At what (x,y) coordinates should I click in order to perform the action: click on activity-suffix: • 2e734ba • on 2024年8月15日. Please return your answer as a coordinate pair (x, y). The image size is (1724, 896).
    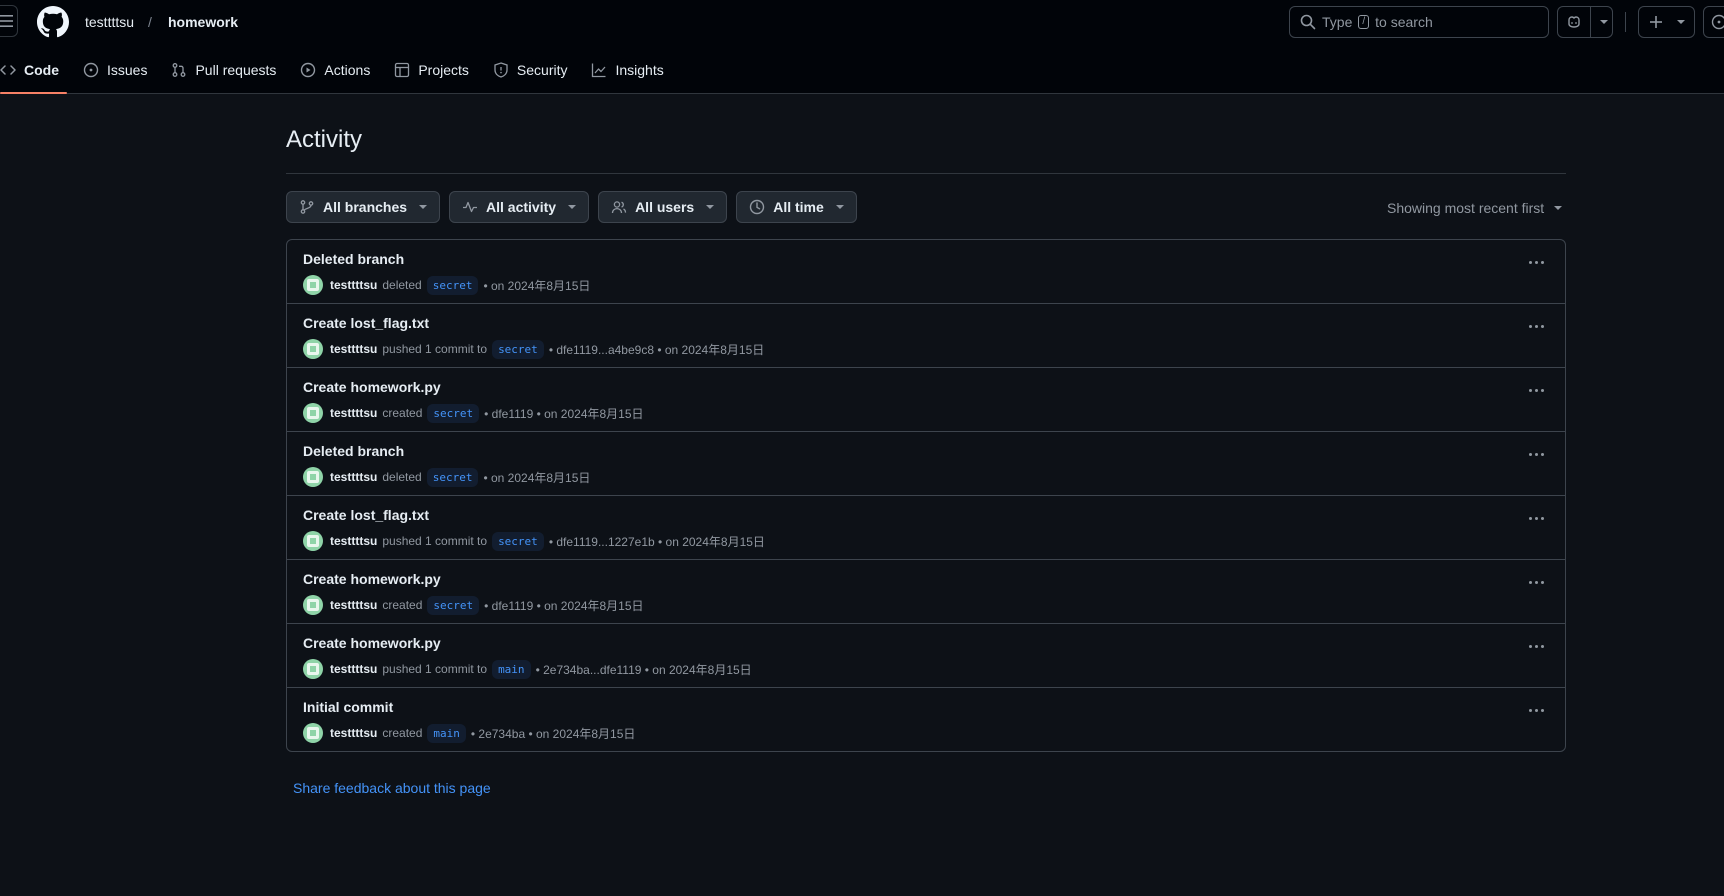
    Looking at the image, I should click on (553, 733).